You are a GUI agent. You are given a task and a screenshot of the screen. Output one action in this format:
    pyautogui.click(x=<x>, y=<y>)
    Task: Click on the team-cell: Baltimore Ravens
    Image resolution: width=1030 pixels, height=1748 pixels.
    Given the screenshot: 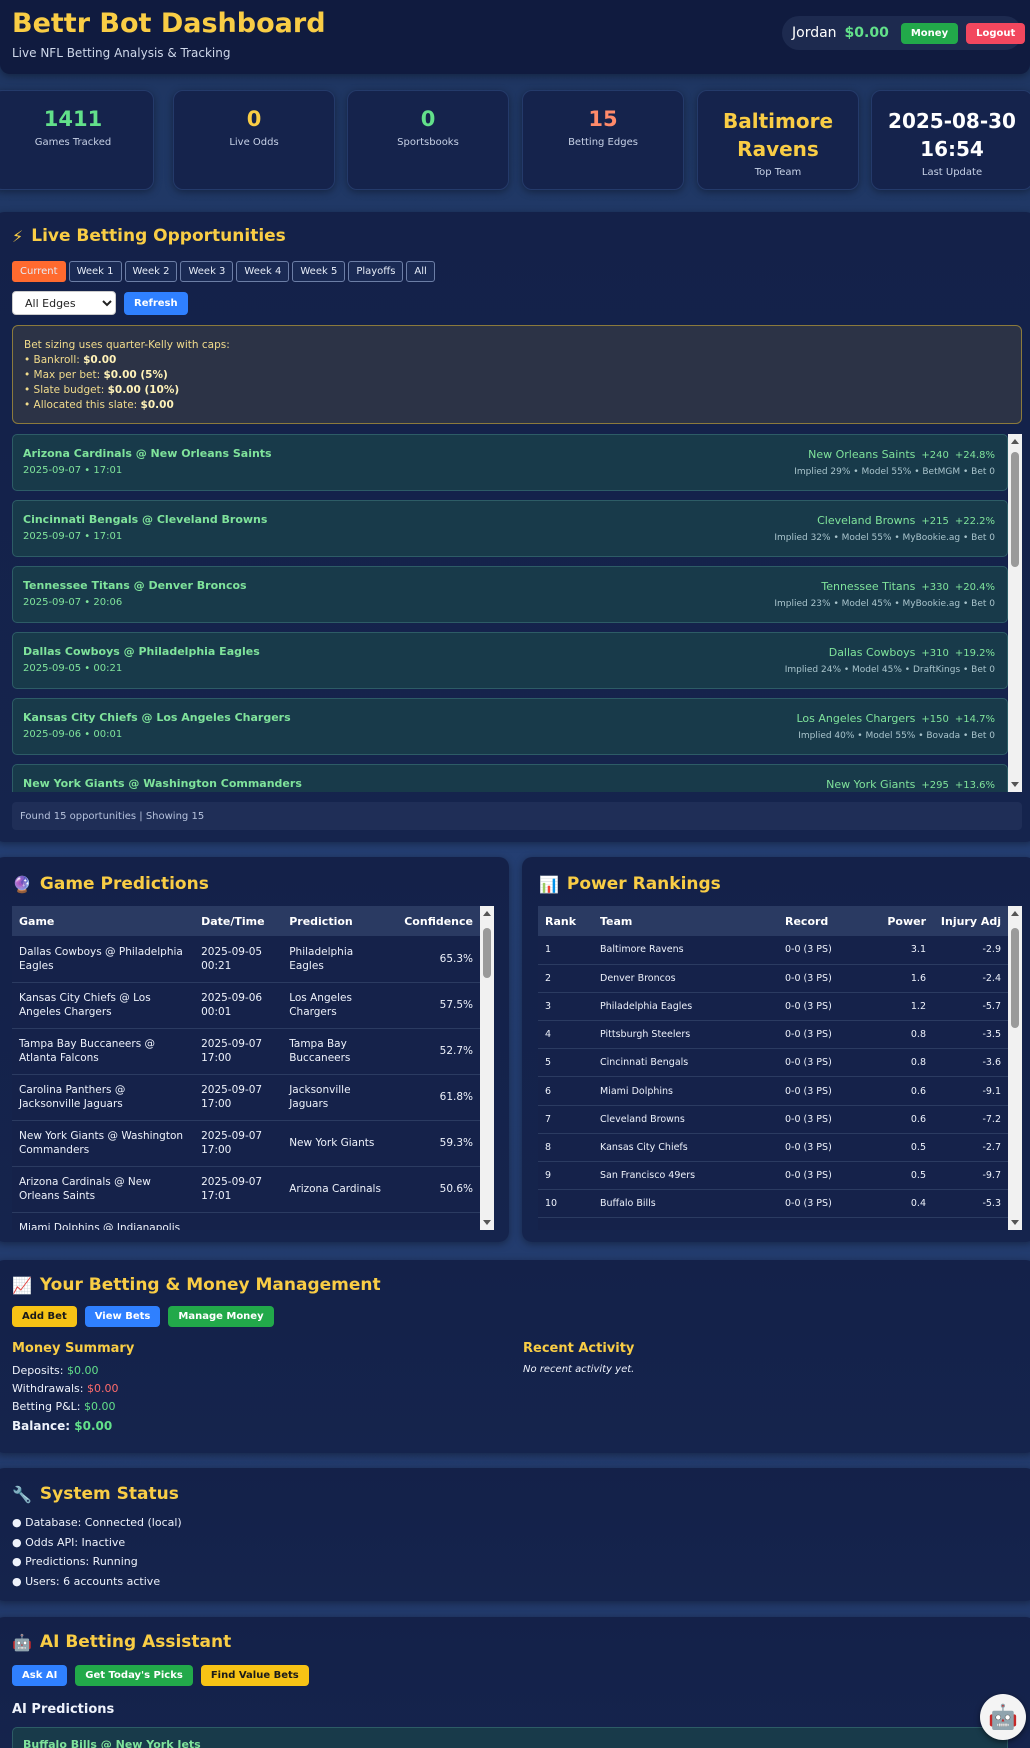 What is the action you would take?
    pyautogui.click(x=685, y=950)
    